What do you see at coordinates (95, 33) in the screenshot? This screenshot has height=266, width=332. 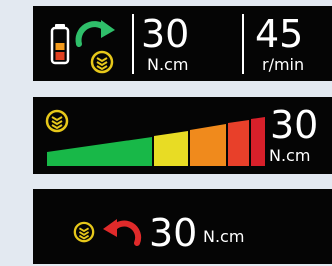 I see `clockwise-arrow-icon` at bounding box center [95, 33].